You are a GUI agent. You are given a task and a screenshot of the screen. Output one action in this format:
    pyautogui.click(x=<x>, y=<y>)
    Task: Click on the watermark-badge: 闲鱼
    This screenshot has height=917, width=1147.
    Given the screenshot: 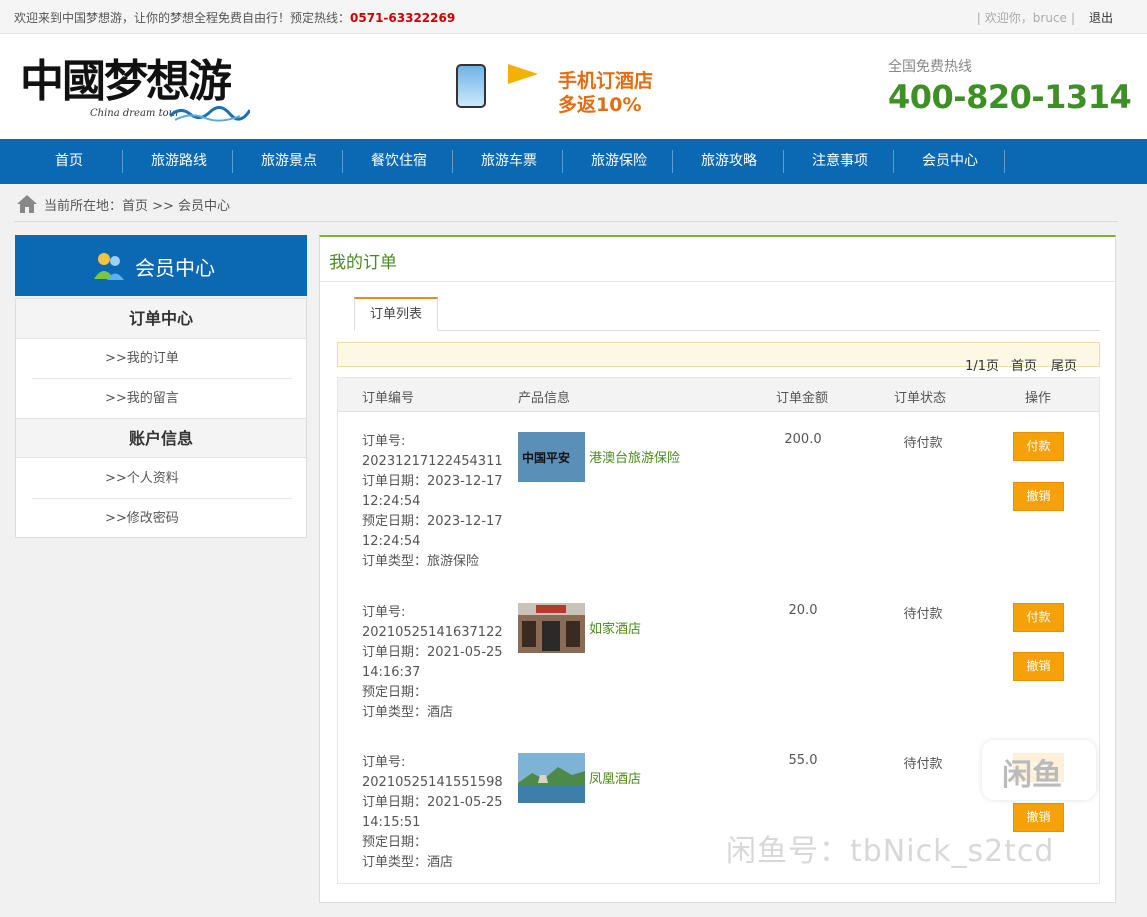 What is the action you would take?
    pyautogui.click(x=1039, y=770)
    